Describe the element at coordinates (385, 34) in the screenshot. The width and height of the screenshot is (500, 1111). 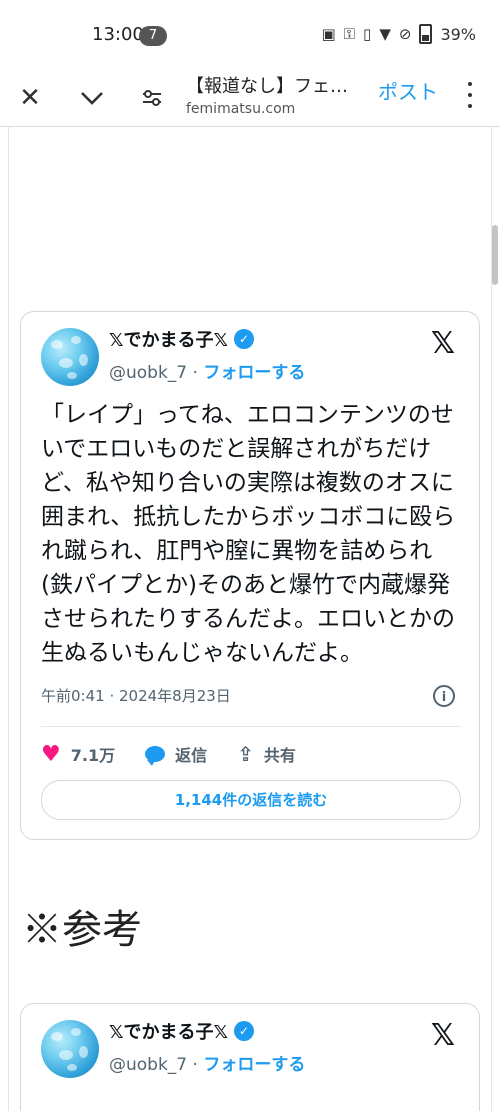
I see `wifi-icon: ▼` at that location.